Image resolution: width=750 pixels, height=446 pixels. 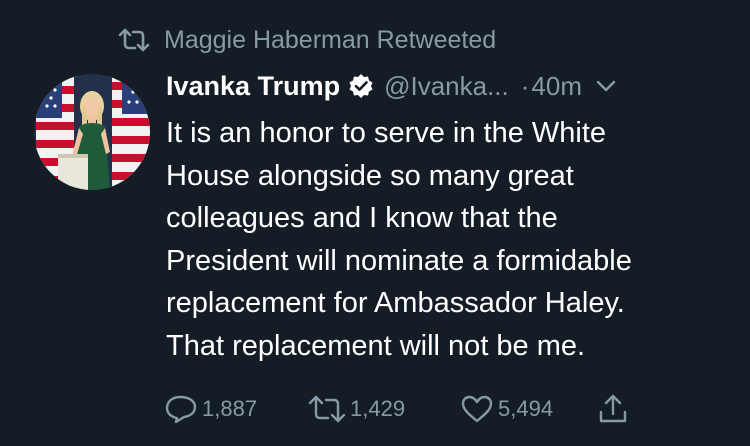 I want to click on retweet-button: 1,429, so click(x=356, y=409).